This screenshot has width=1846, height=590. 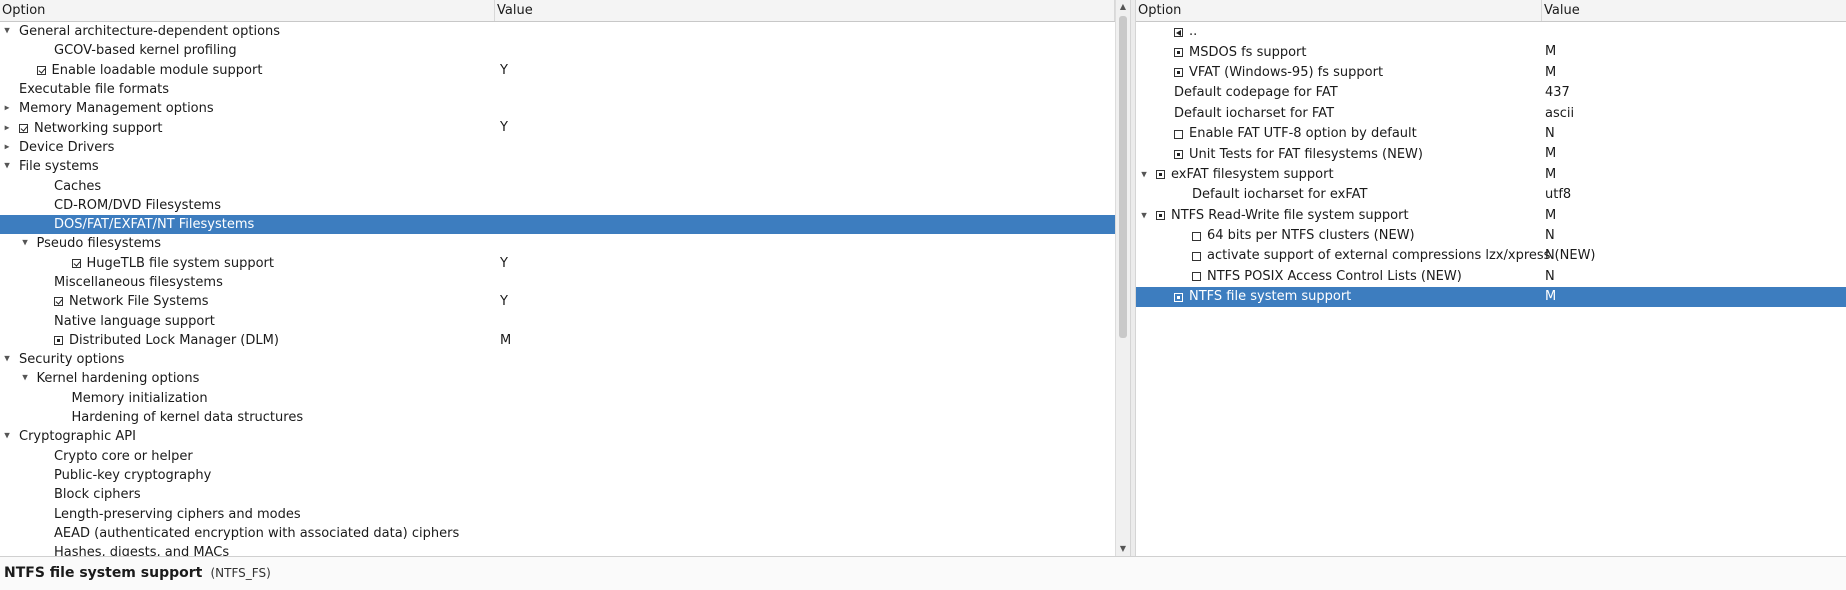 What do you see at coordinates (557, 378) in the screenshot?
I see `tree-row: ▼ Kernel hardening options` at bounding box center [557, 378].